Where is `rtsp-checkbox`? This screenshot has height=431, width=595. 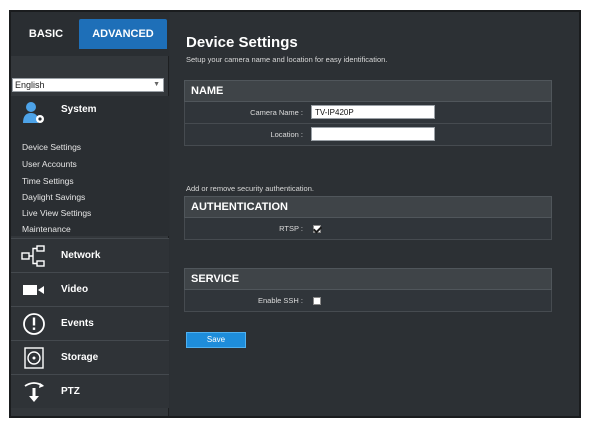 rtsp-checkbox is located at coordinates (317, 229).